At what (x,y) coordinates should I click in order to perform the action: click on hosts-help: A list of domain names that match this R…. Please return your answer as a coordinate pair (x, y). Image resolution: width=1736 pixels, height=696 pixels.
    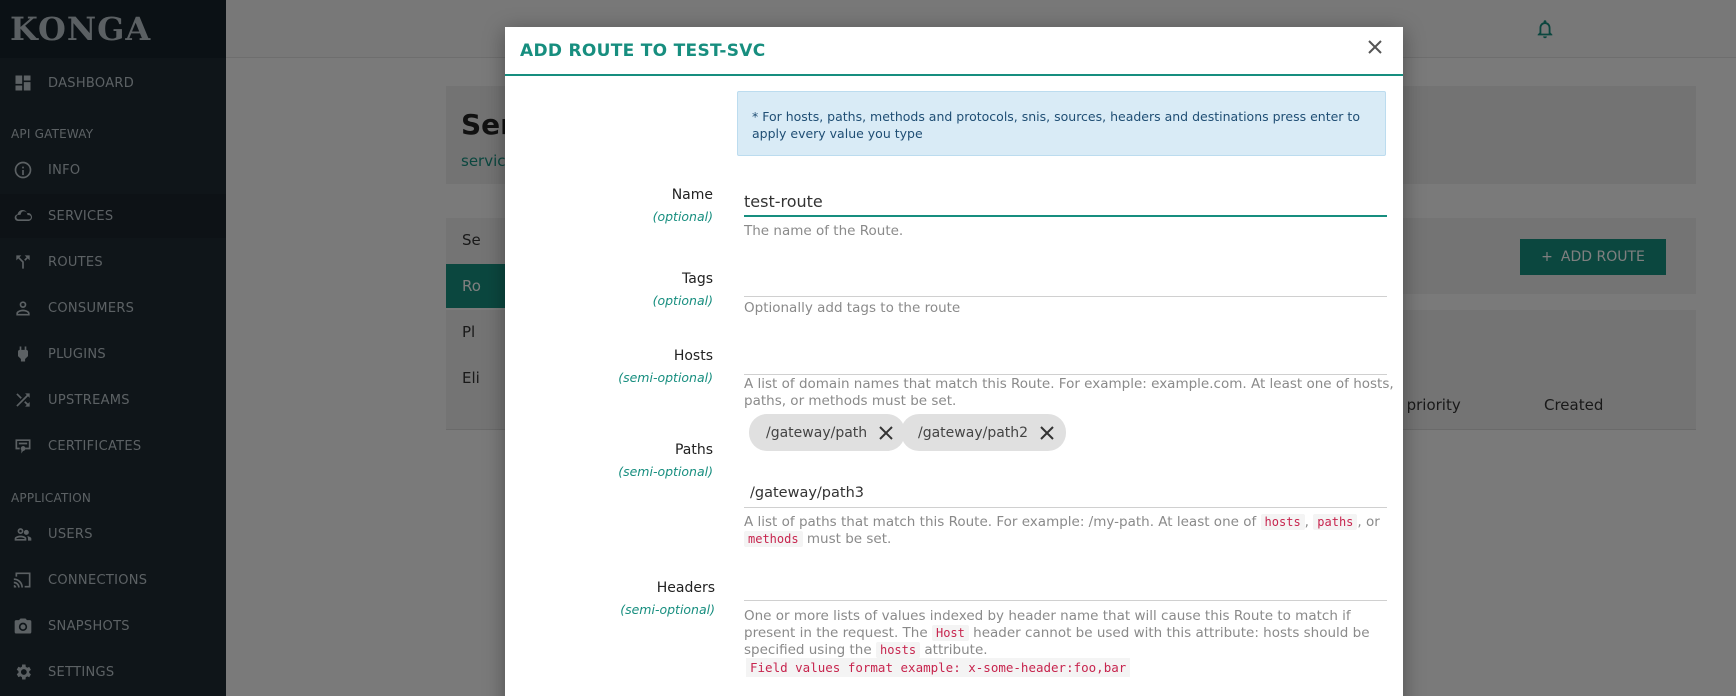
    Looking at the image, I should click on (1069, 392).